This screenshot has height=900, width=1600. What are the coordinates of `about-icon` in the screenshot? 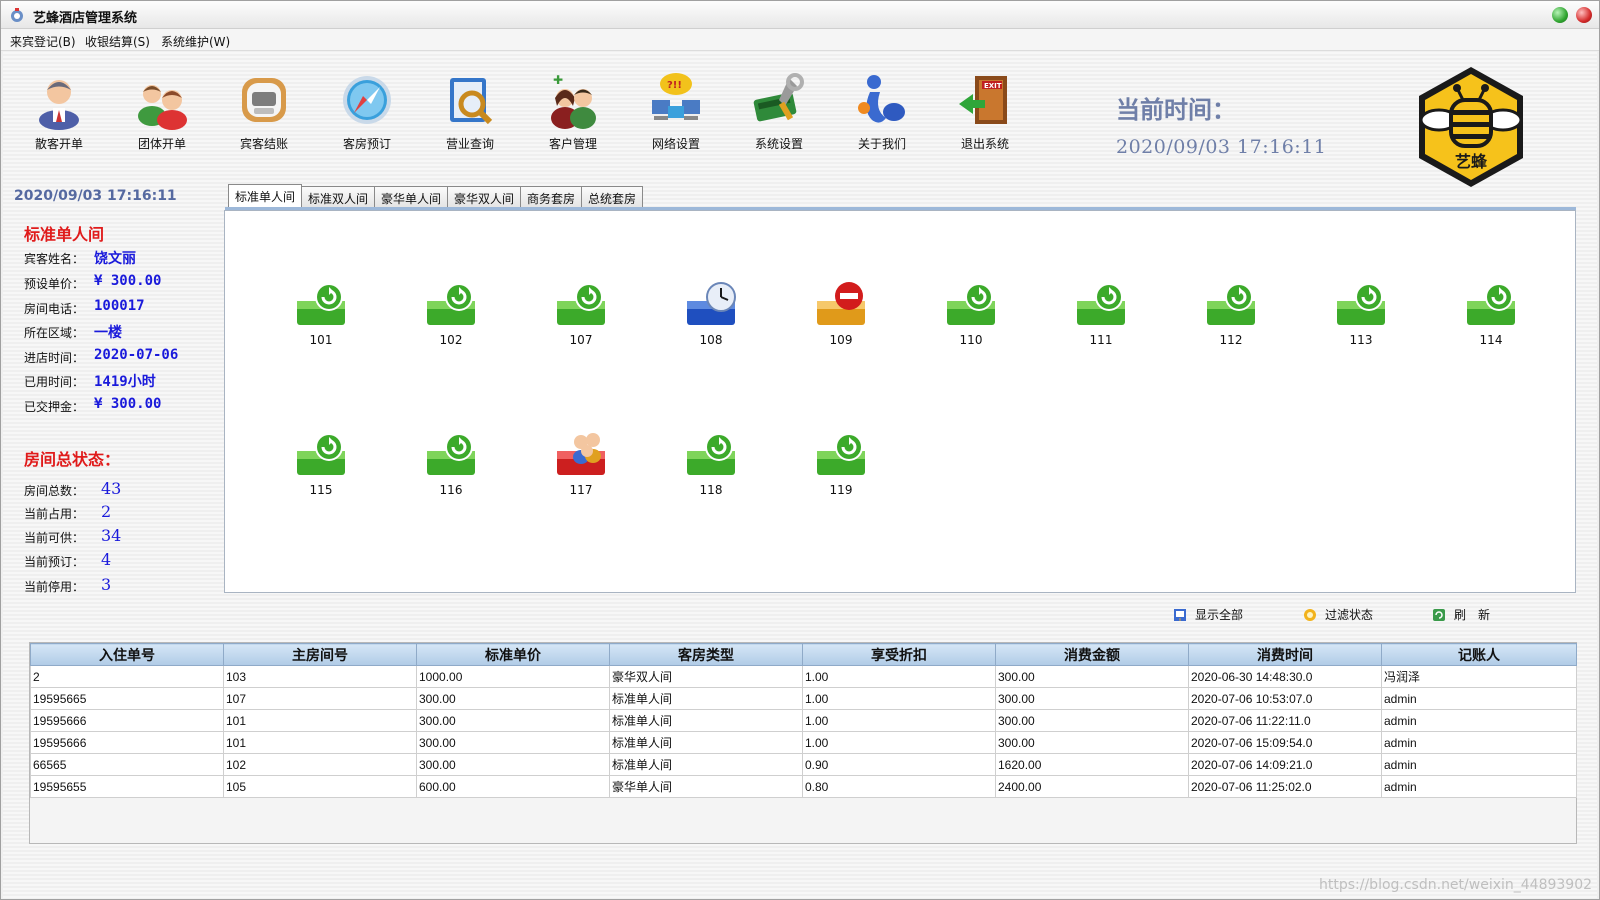 It's located at (881, 99).